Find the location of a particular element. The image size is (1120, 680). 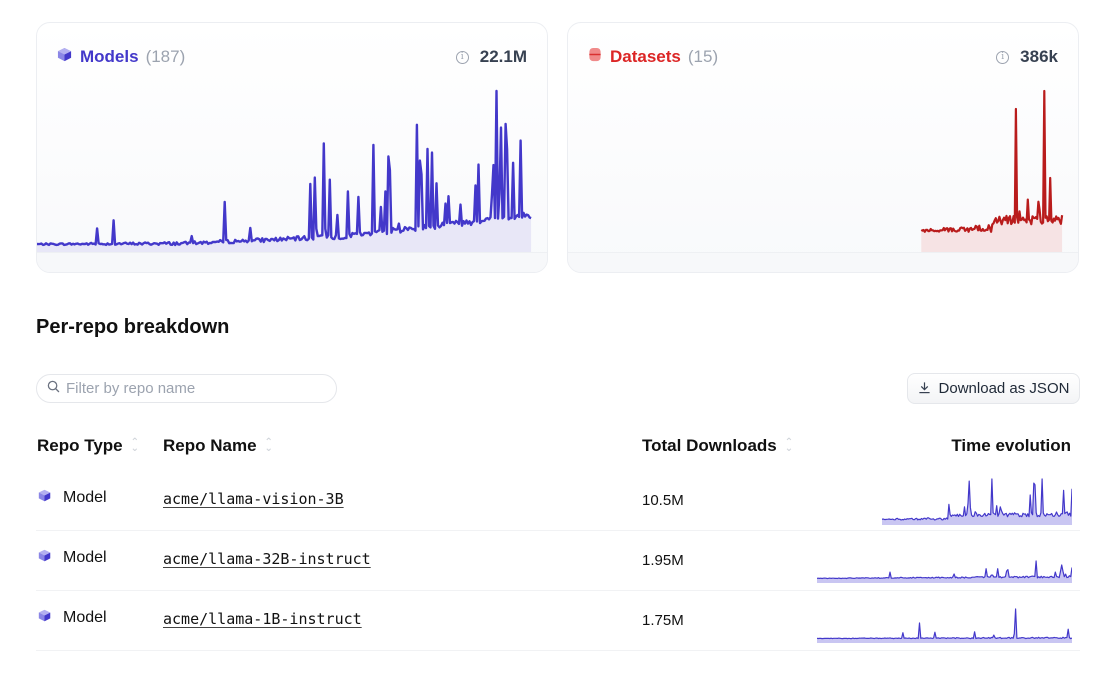

models-title: Models is located at coordinates (109, 56).